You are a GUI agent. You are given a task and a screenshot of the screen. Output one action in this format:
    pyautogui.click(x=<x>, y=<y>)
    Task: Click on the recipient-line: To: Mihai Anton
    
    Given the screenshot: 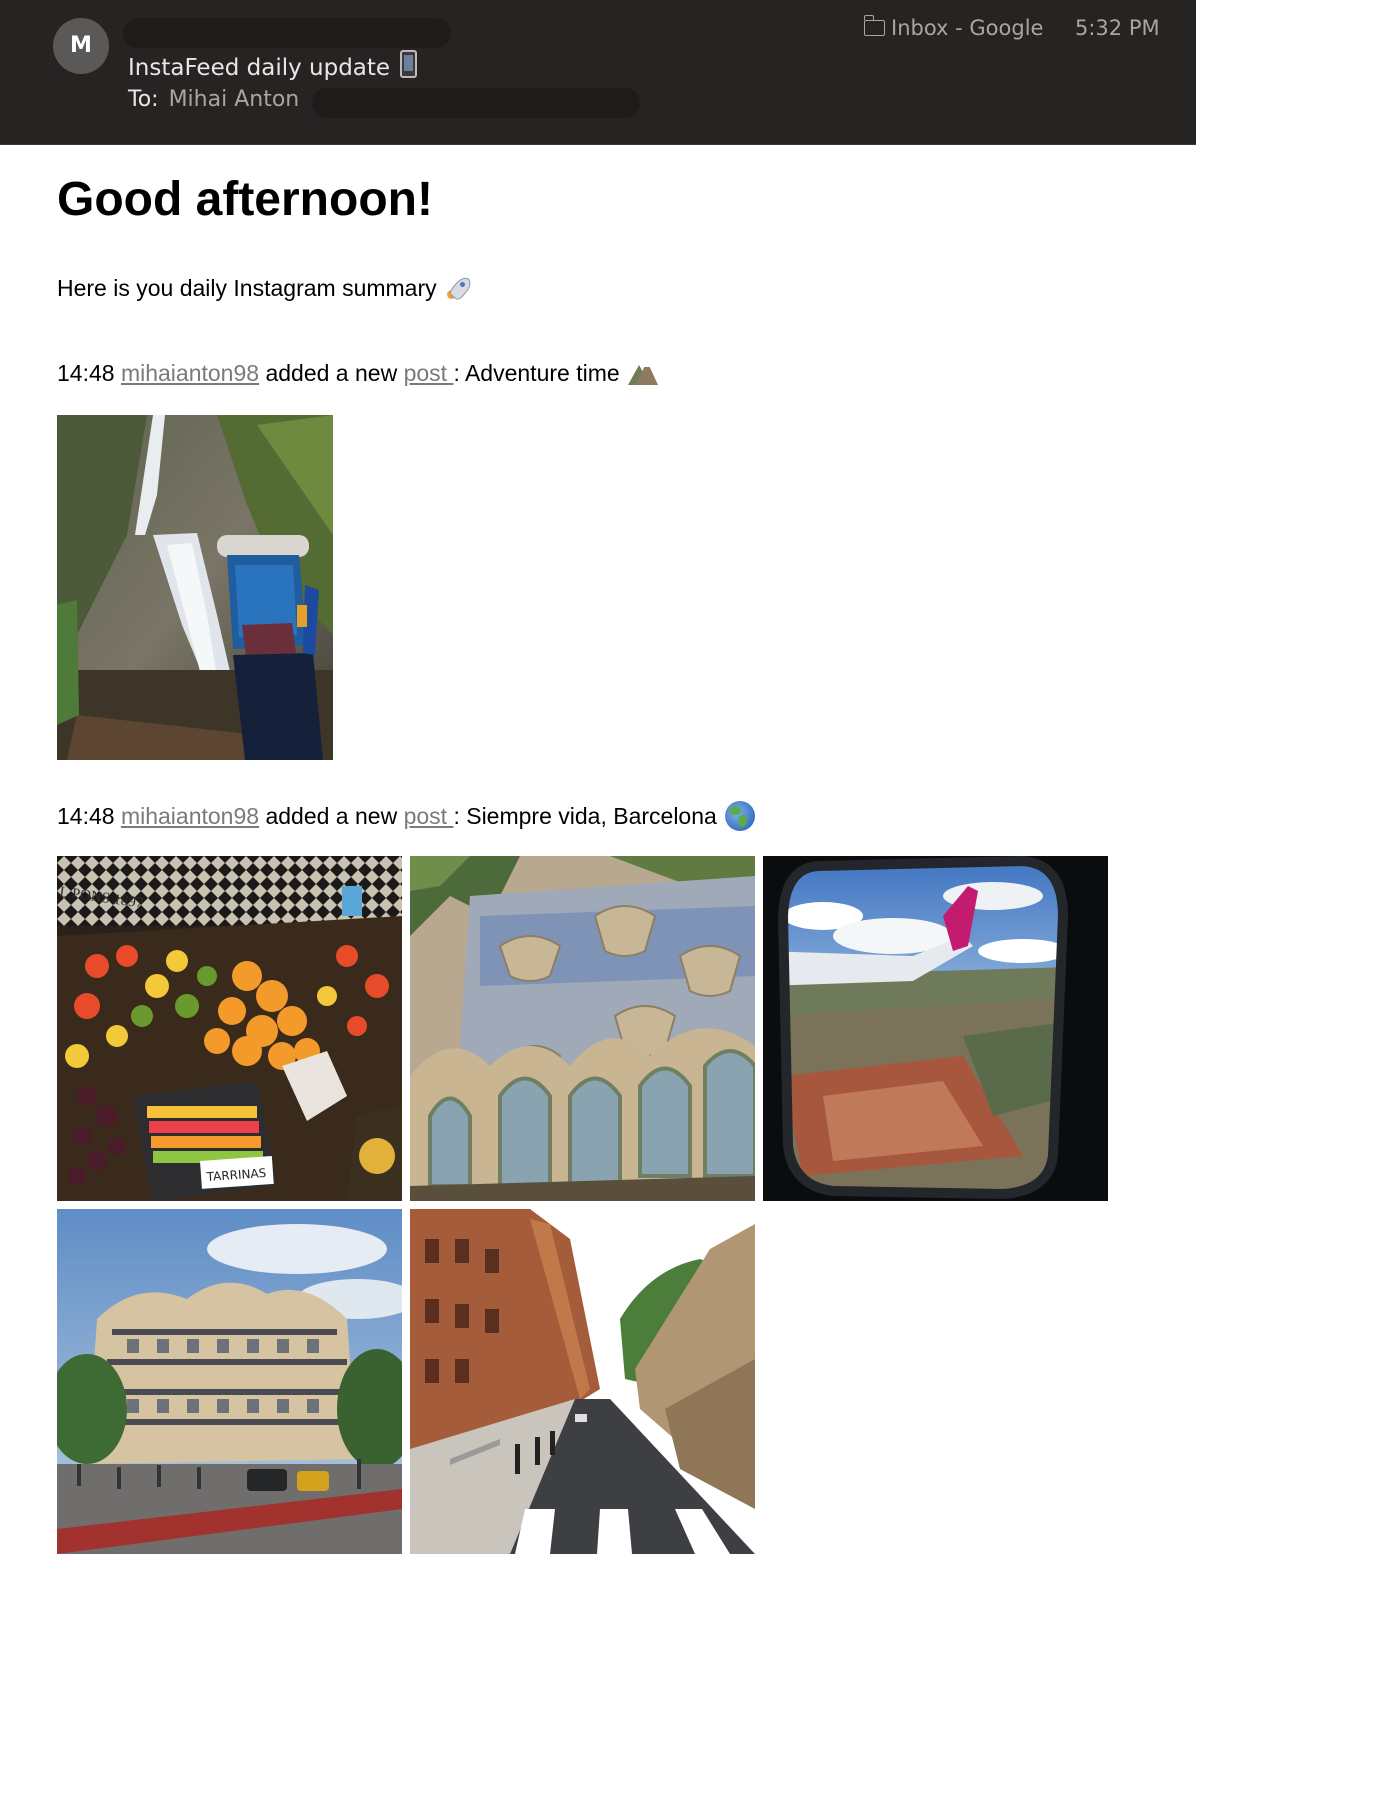 What is the action you would take?
    pyautogui.click(x=213, y=99)
    